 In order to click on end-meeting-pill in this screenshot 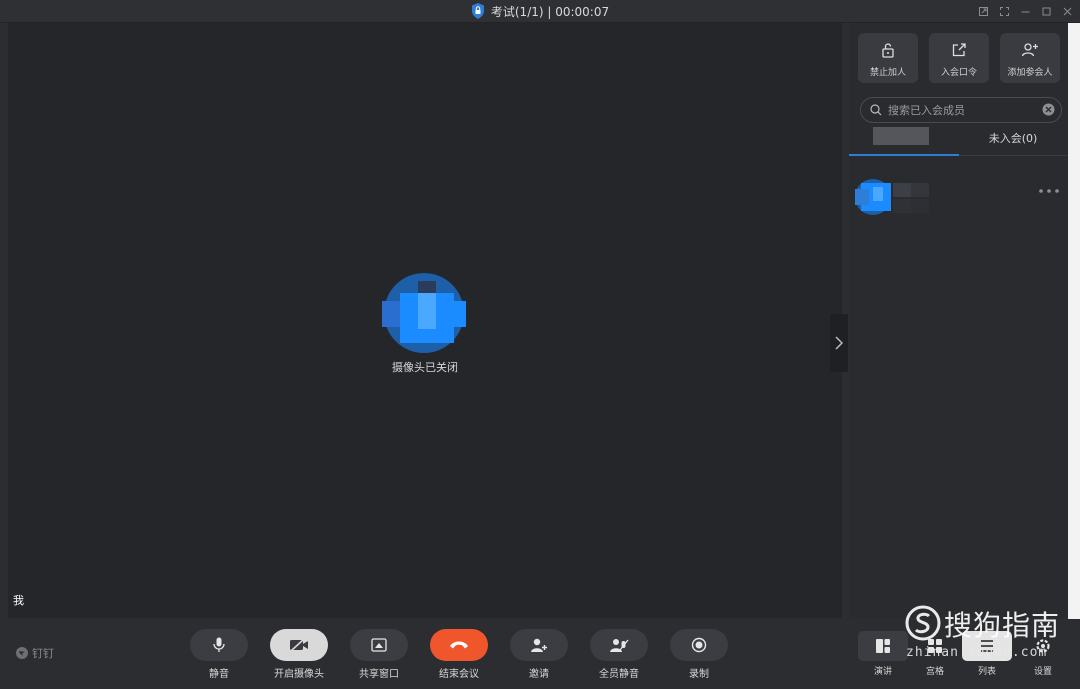, I will do `click(459, 645)`.